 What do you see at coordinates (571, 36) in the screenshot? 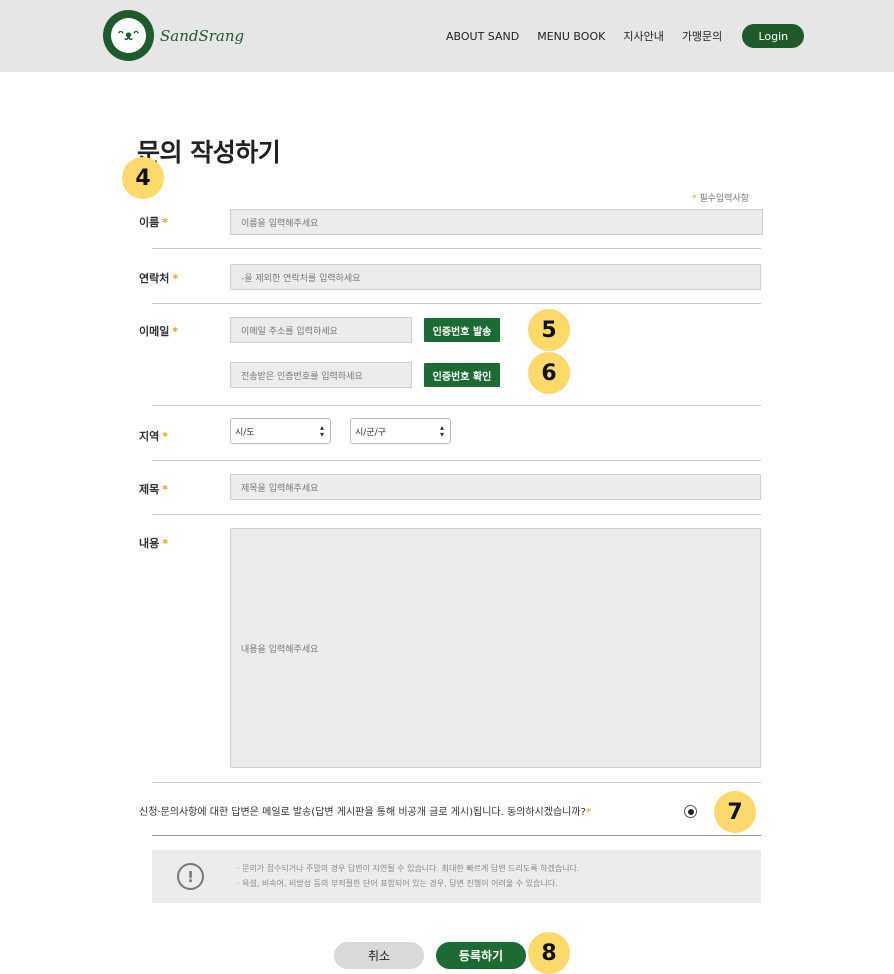
I see `nav-menu-book: MENU BOOK` at bounding box center [571, 36].